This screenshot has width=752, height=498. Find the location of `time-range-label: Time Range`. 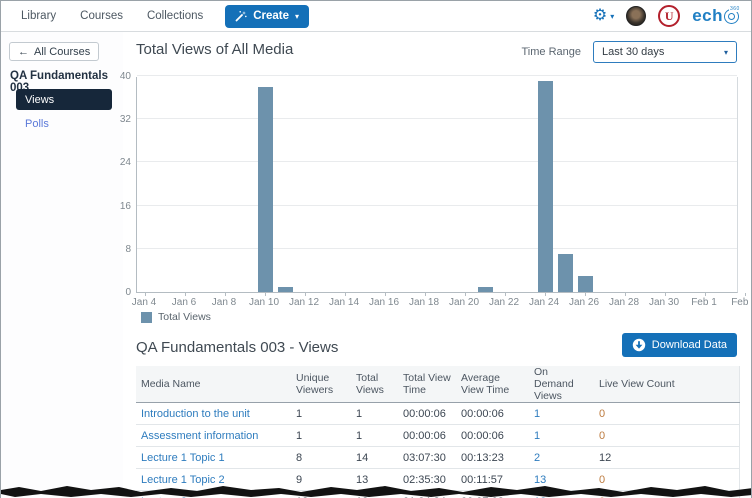

time-range-label: Time Range is located at coordinates (551, 52).